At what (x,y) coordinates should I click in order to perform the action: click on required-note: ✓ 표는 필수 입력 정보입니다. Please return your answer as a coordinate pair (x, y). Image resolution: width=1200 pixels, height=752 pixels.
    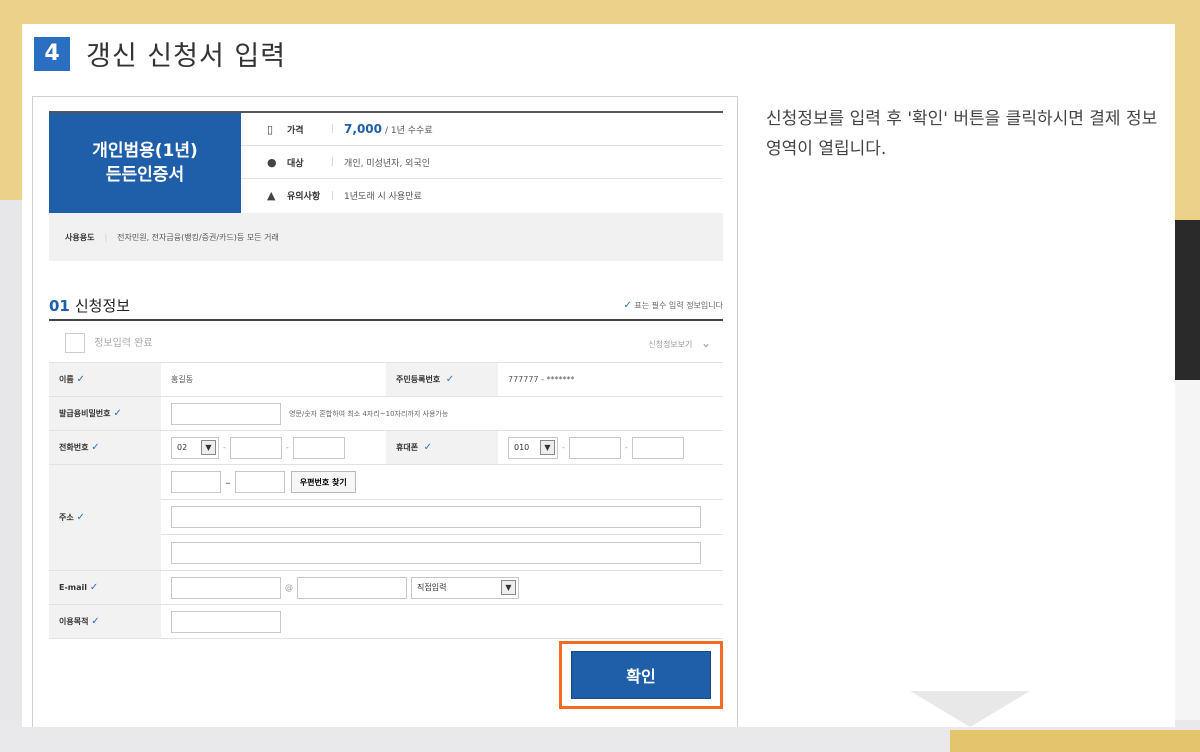
    Looking at the image, I should click on (673, 305).